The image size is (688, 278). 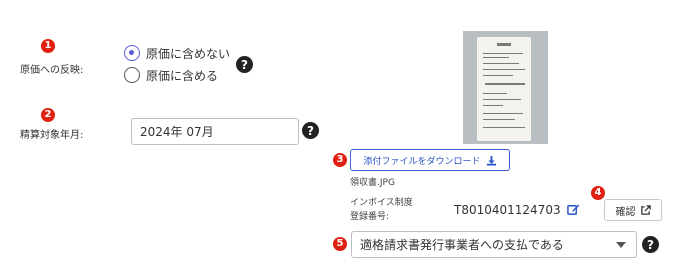 I want to click on download-attachment-button: 添付ファイルをダウンロード, so click(x=430, y=160).